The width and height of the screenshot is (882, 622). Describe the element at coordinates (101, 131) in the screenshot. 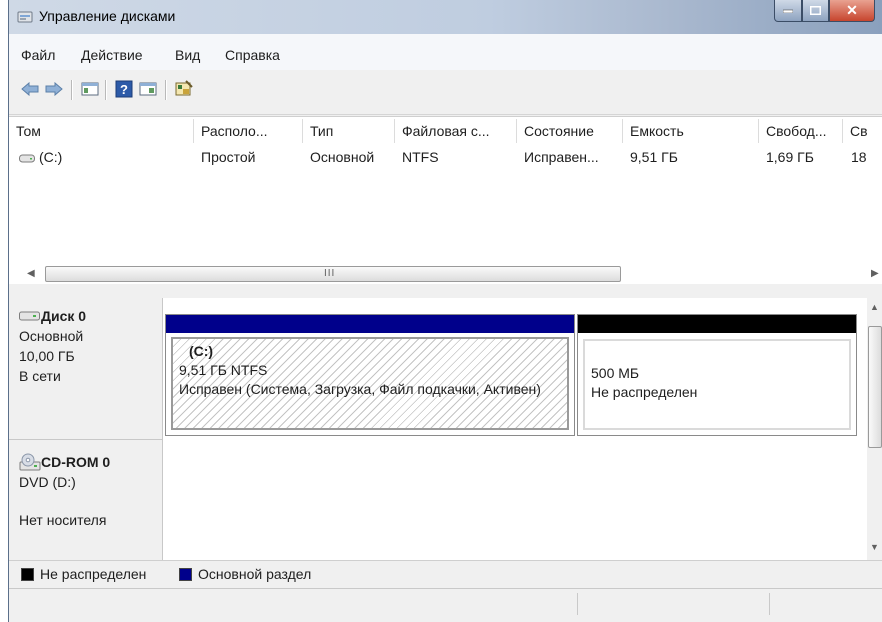

I see `column-header-volume: Том` at that location.